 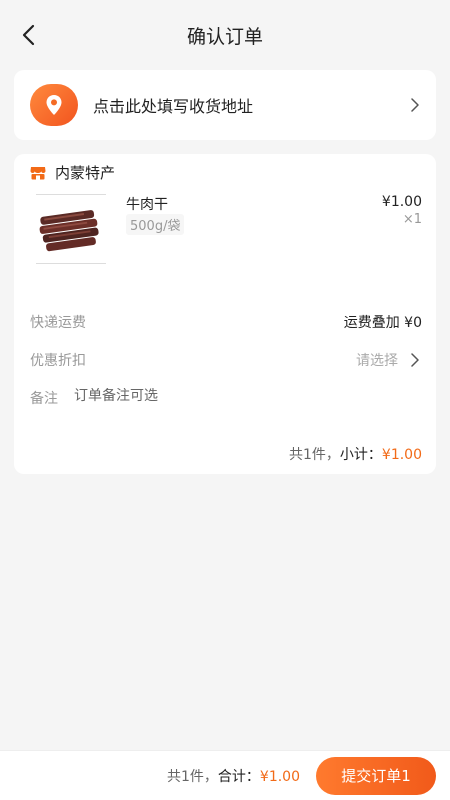 What do you see at coordinates (238, 776) in the screenshot?
I see `total-label: 合计：` at bounding box center [238, 776].